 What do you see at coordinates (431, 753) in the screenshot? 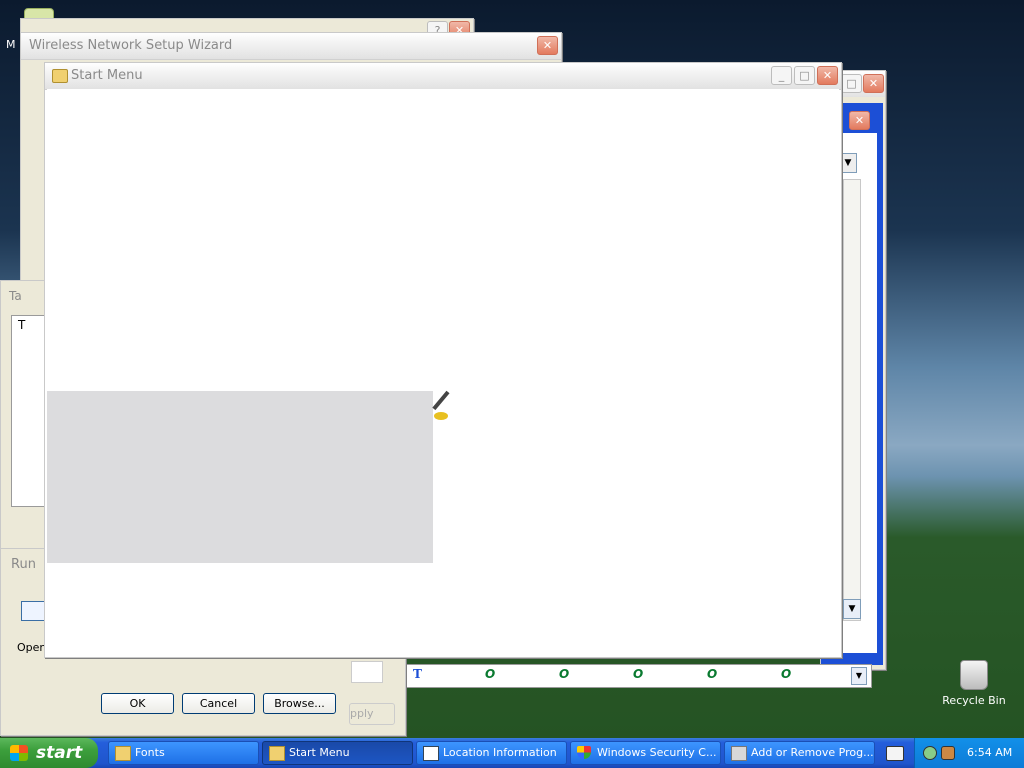
I see `window-icon` at bounding box center [431, 753].